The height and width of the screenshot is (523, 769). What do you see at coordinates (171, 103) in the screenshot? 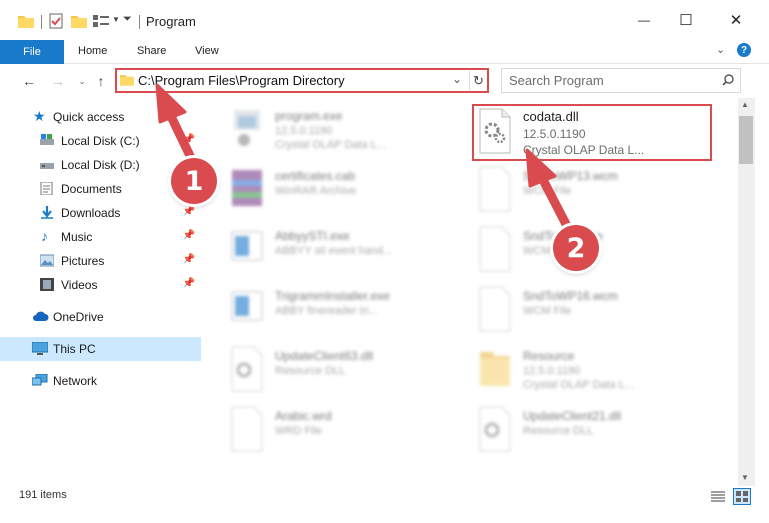
I see `arrow-1-head` at bounding box center [171, 103].